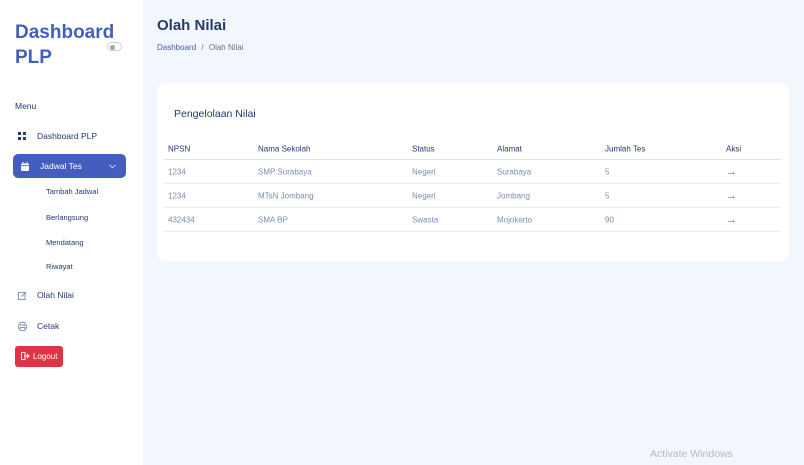  Describe the element at coordinates (59, 266) in the screenshot. I see `submenu-riwayat: Riwayat` at that location.